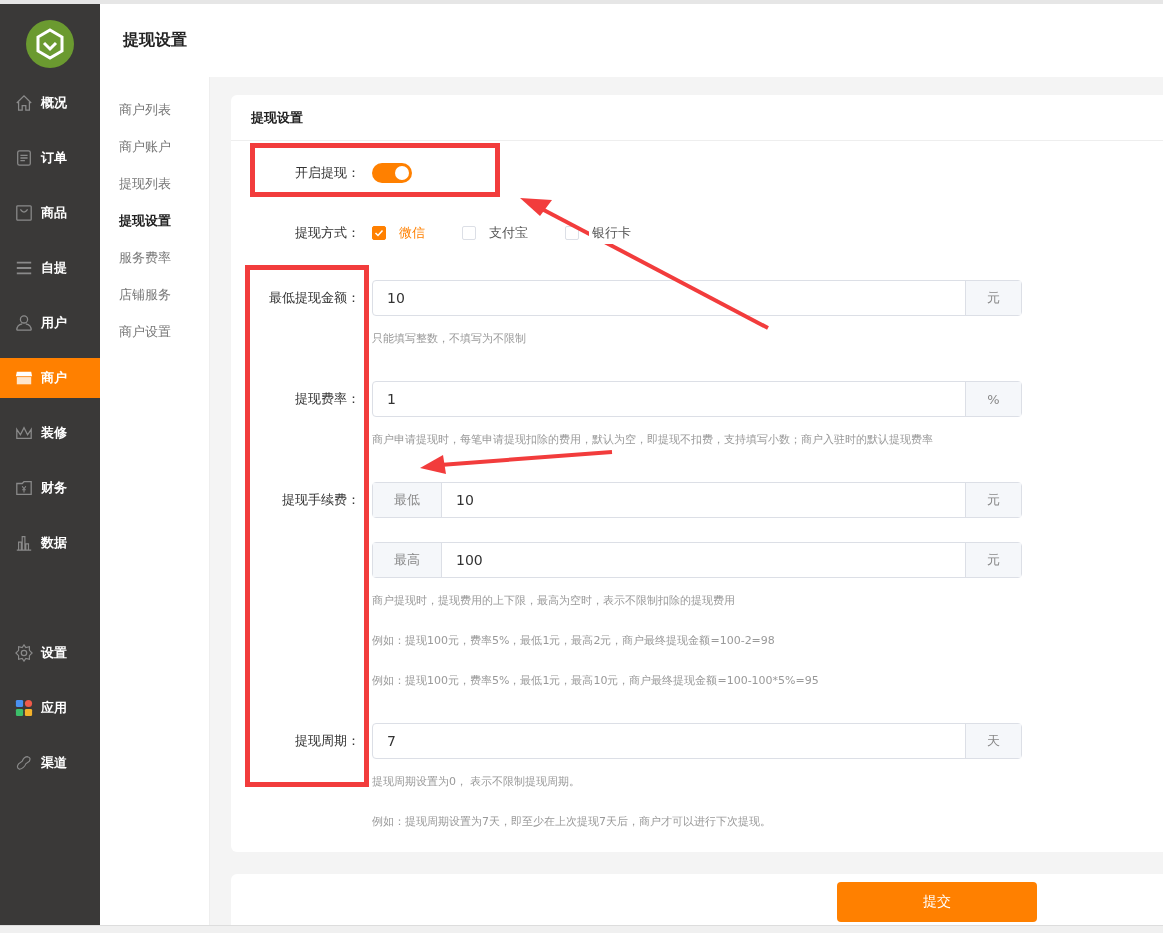 Image resolution: width=1163 pixels, height=933 pixels. Describe the element at coordinates (669, 741) in the screenshot. I see `input-field: 7` at that location.